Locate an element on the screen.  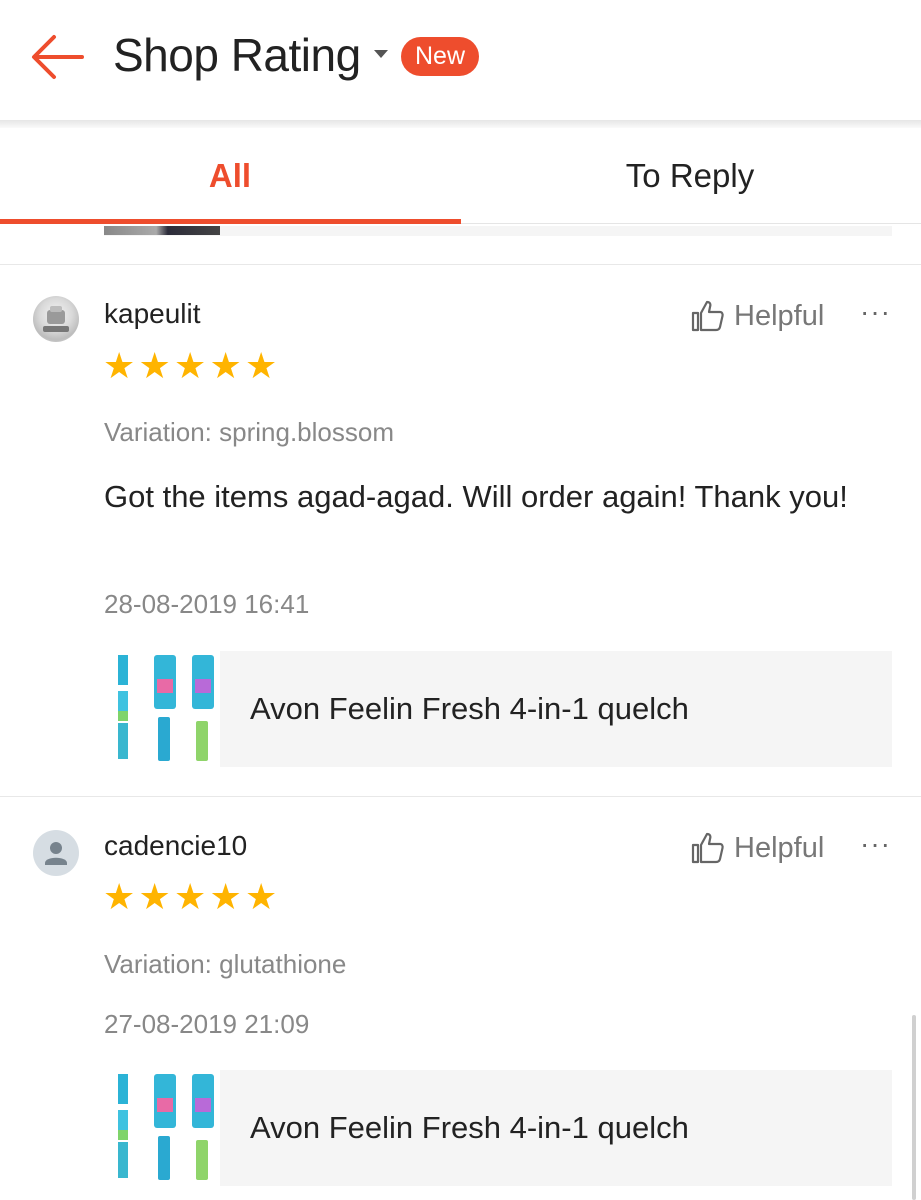
variation-text: Variation: glutathione is located at coordinates (225, 964).